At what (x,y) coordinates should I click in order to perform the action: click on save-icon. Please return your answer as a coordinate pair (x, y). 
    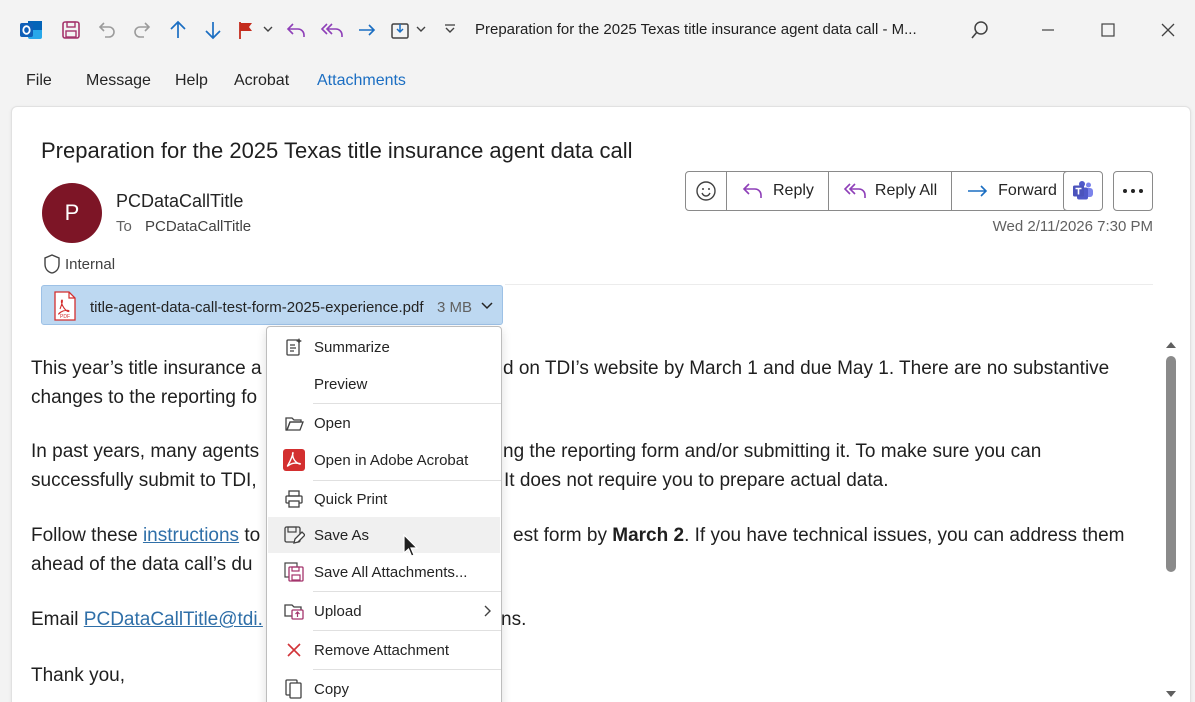
    Looking at the image, I should click on (71, 30).